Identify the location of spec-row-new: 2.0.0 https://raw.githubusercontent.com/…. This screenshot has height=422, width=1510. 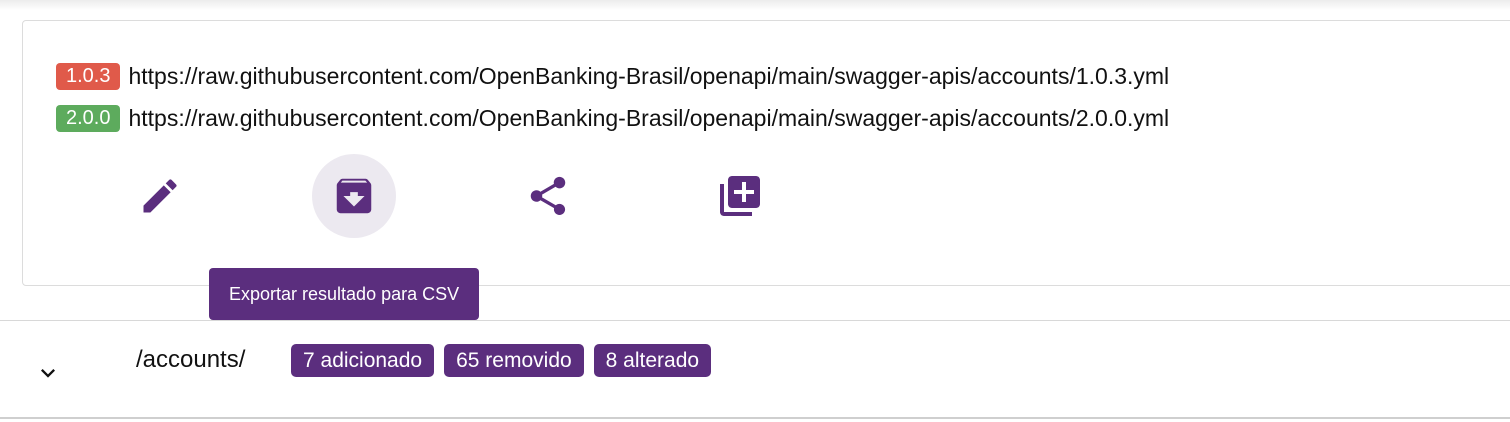
(612, 118).